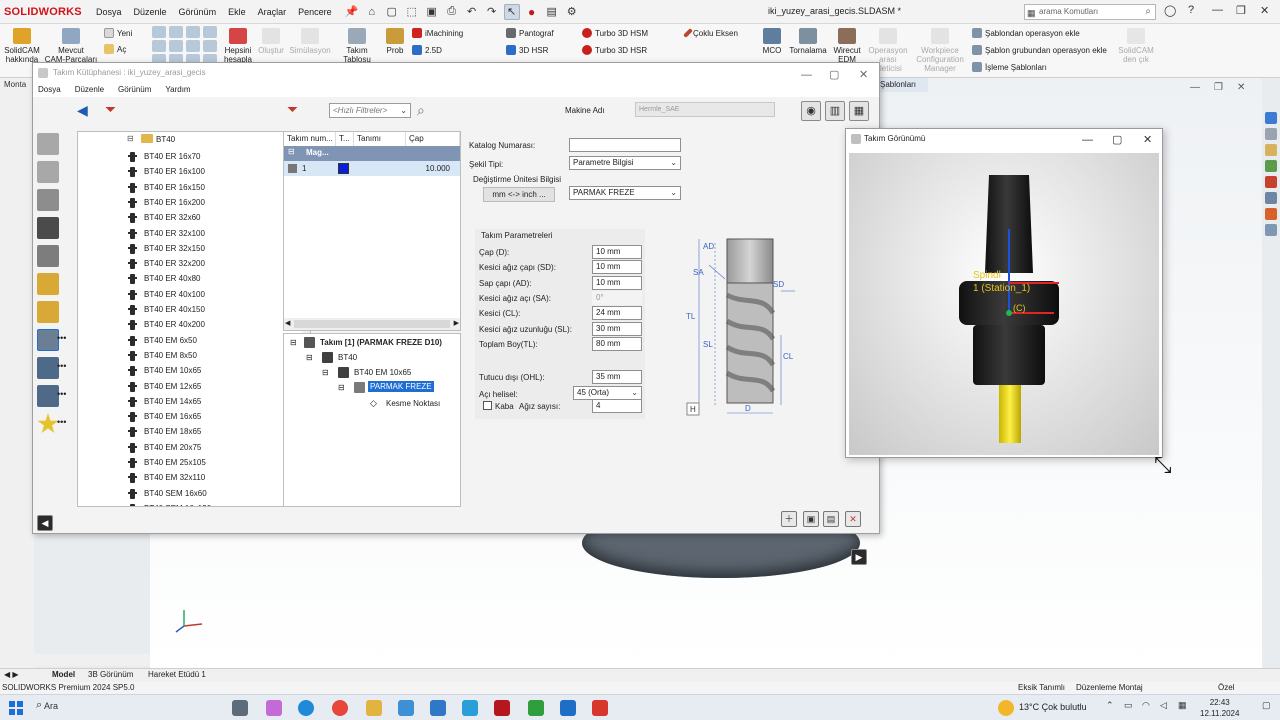 The image size is (1280, 720). Describe the element at coordinates (191, 462) in the screenshot. I see `holder-row: BT40 EM 25x105` at that location.